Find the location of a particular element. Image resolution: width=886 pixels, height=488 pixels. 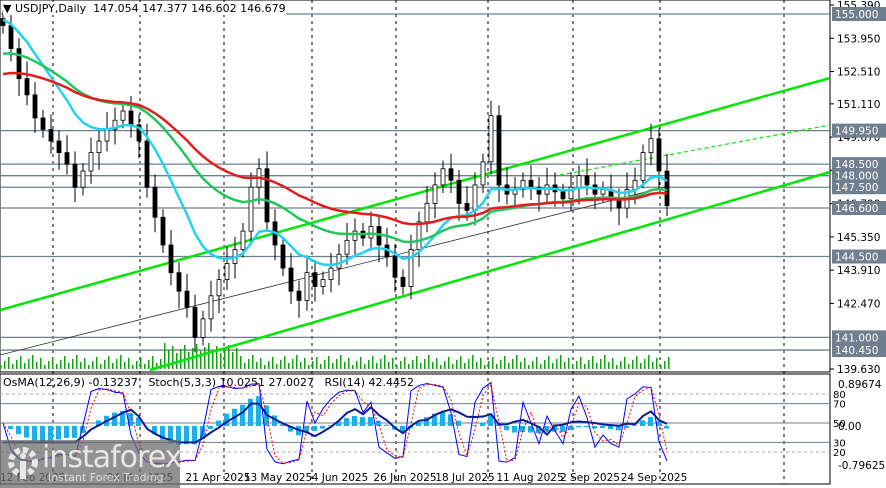

collapse-icon: ▼ is located at coordinates (9, 8).